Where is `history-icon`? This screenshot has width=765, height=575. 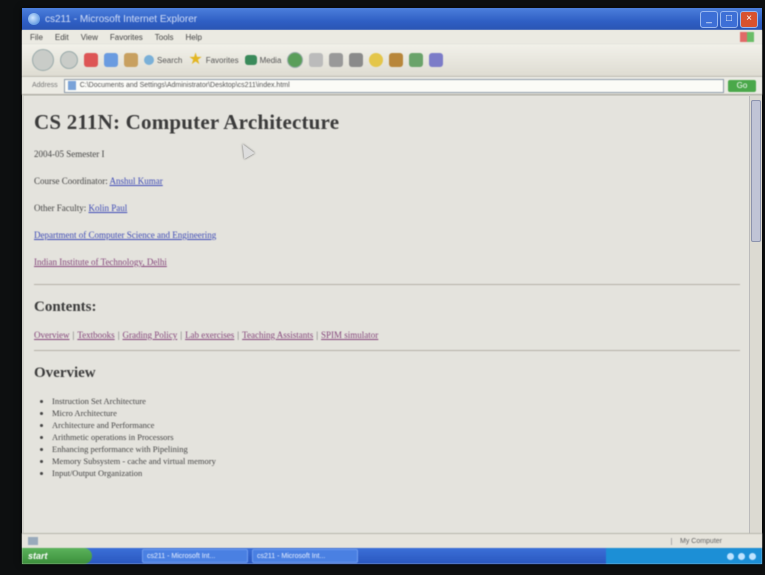
history-icon is located at coordinates (295, 60).